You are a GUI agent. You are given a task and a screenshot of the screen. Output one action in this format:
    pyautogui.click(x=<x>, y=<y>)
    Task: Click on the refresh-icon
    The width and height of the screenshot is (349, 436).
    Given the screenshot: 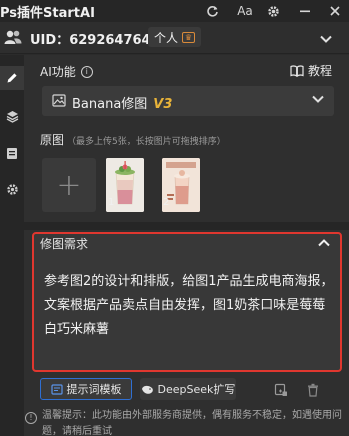 What is the action you would take?
    pyautogui.click(x=212, y=11)
    